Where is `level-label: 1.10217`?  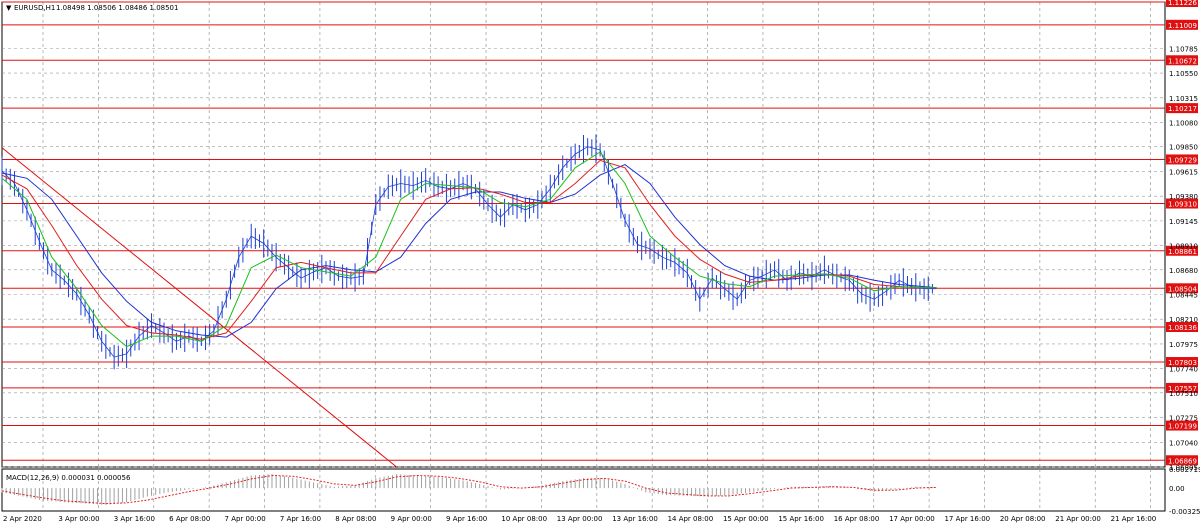
level-label: 1.10217 is located at coordinates (1182, 109).